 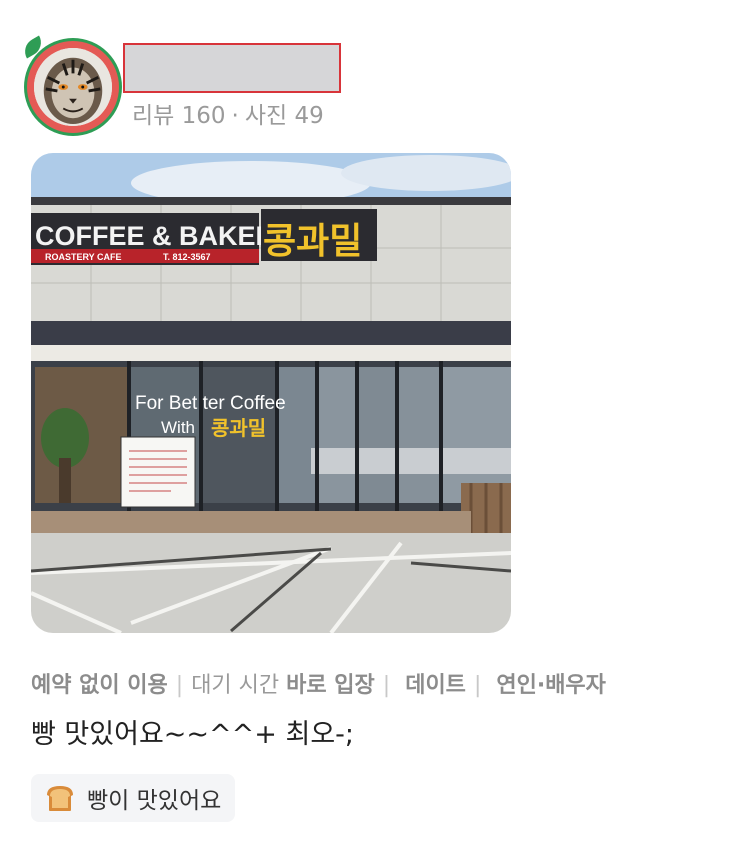 What do you see at coordinates (330, 685) in the screenshot?
I see `tag-wait-value: 바로 입장` at bounding box center [330, 685].